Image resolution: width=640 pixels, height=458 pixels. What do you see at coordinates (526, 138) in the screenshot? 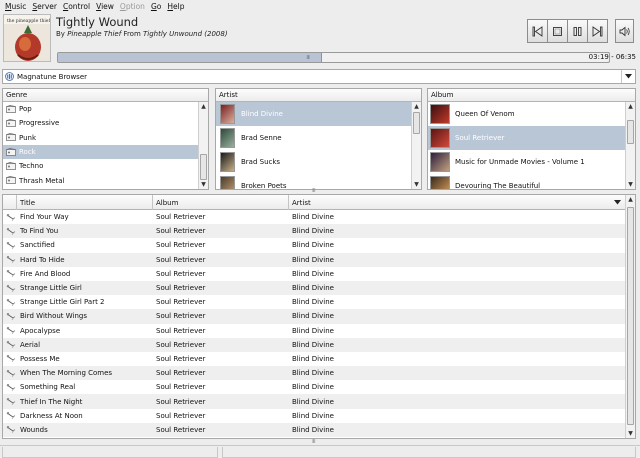
I see `album-item: Soul Retriever` at bounding box center [526, 138].